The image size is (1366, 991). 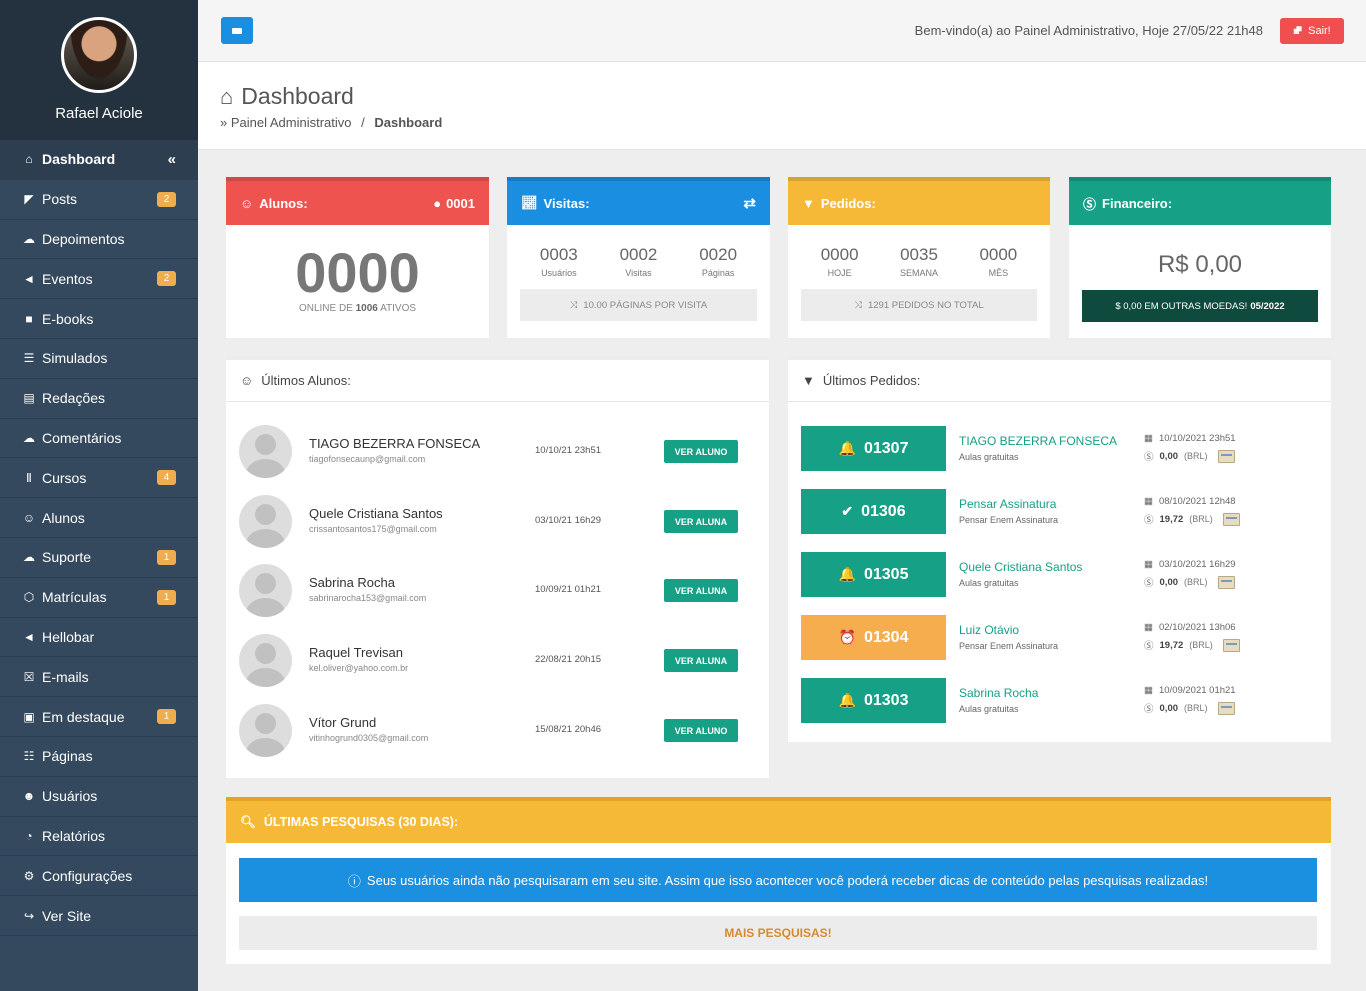 I want to click on aluno-date: 10/10/21 23h51, so click(x=568, y=450).